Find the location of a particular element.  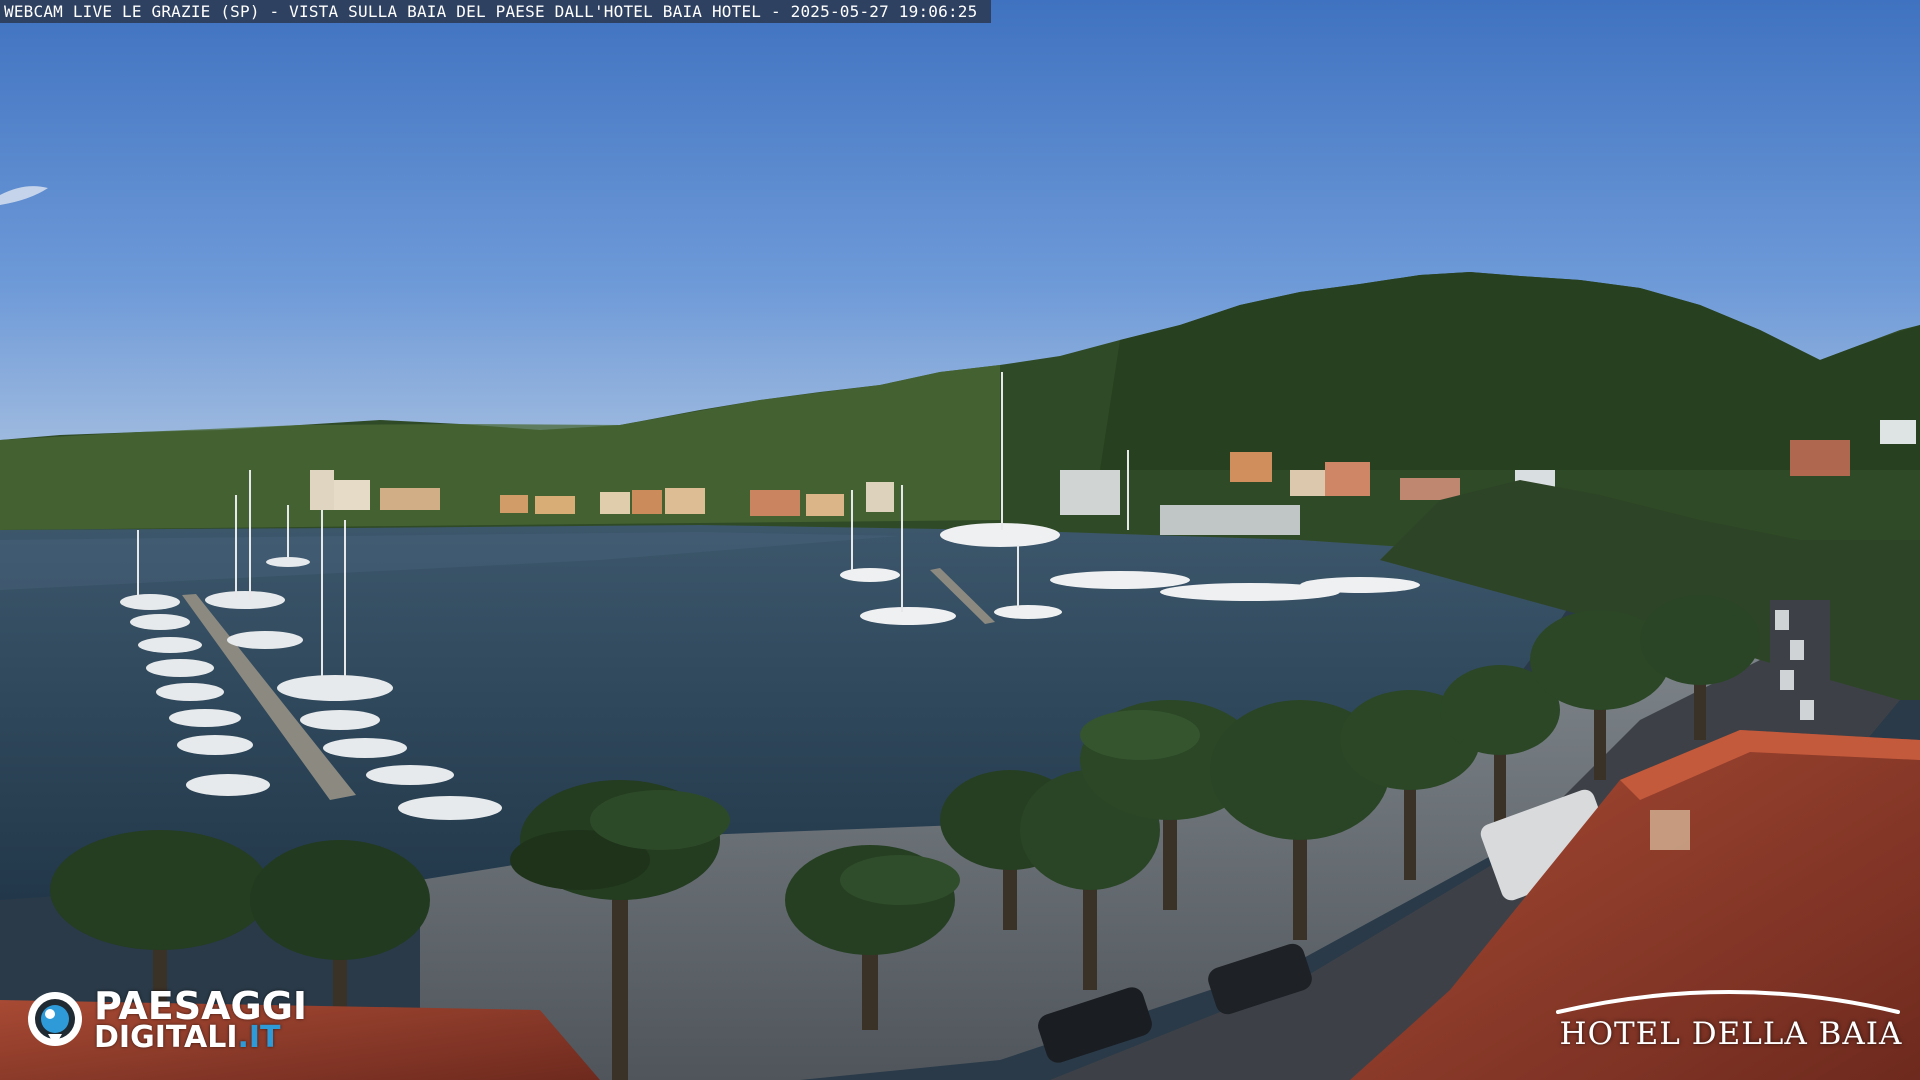

logo-line2: DIGITALI.IT is located at coordinates (187, 1038).